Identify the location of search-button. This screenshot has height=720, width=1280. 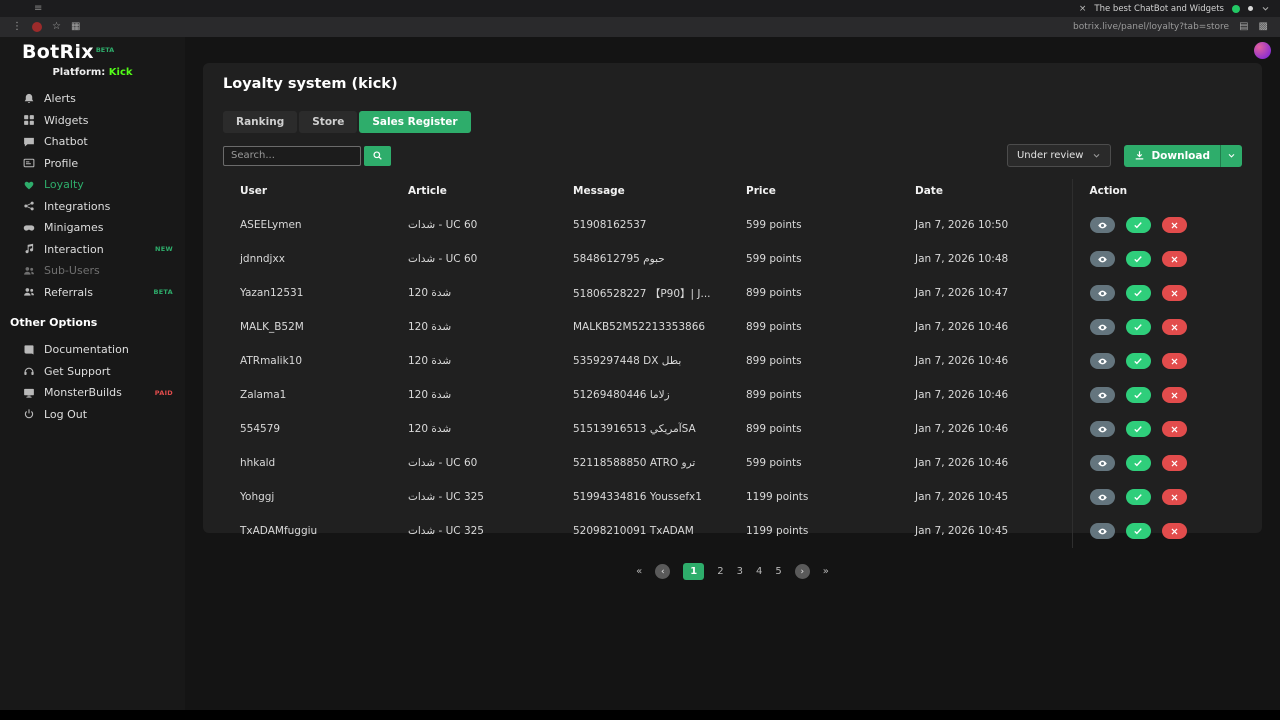
(377, 155).